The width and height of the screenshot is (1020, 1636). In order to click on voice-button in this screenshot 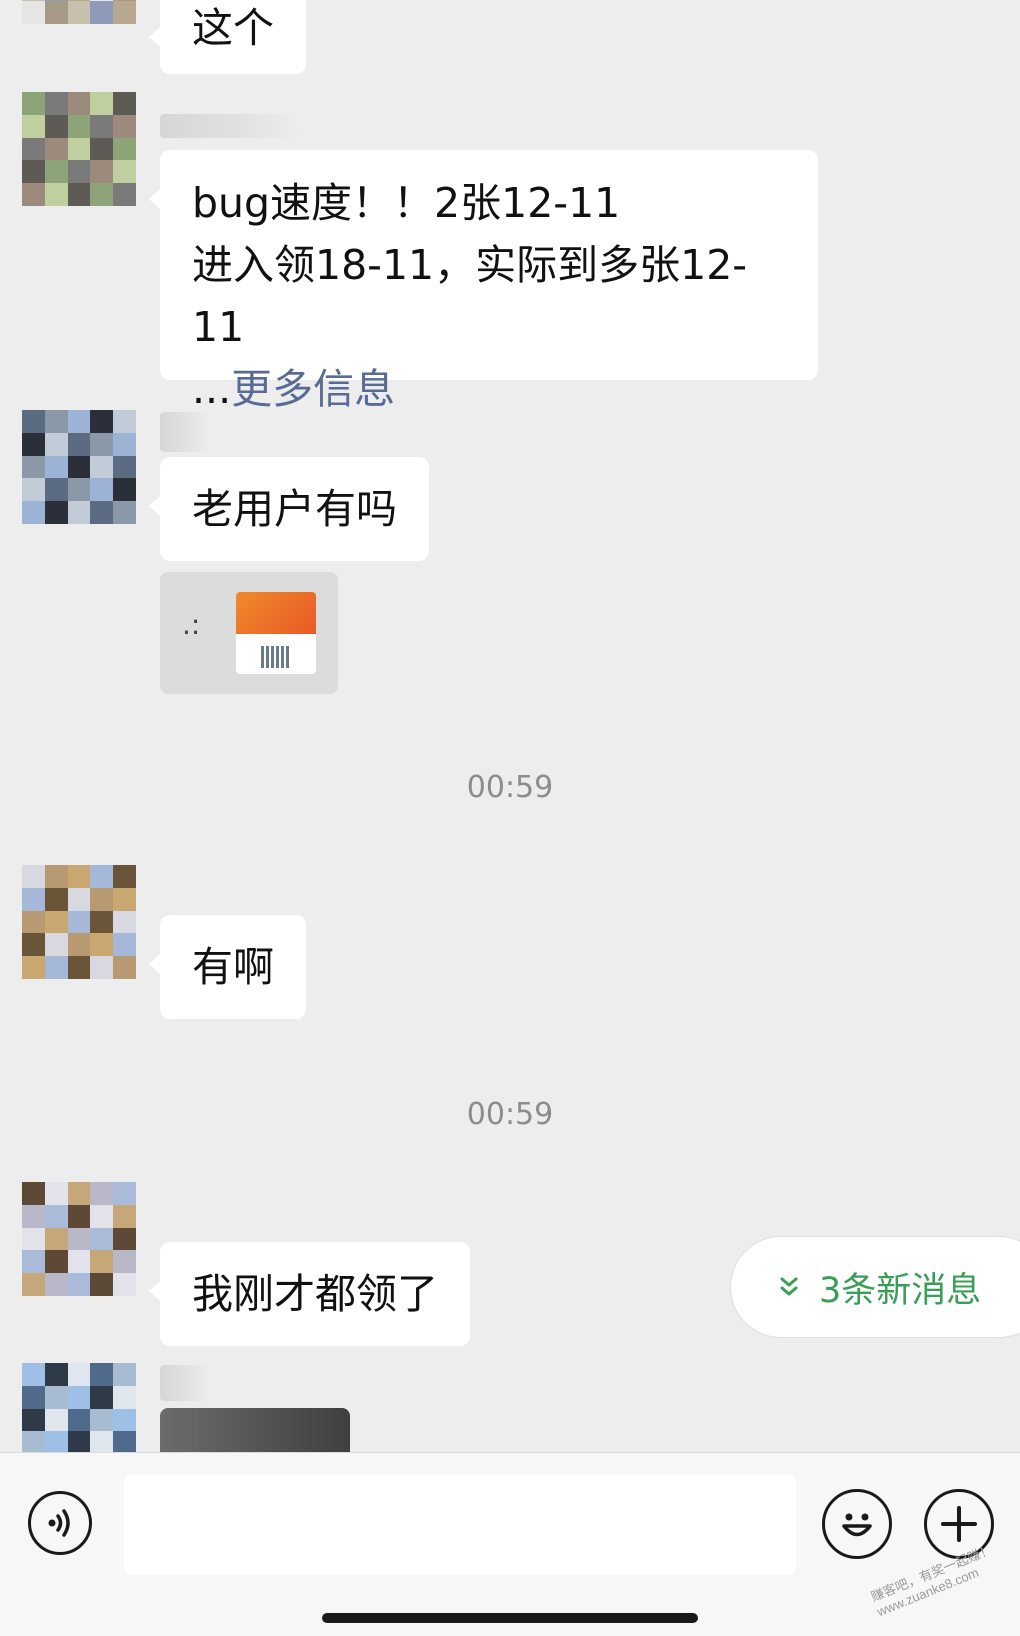, I will do `click(60, 1523)`.